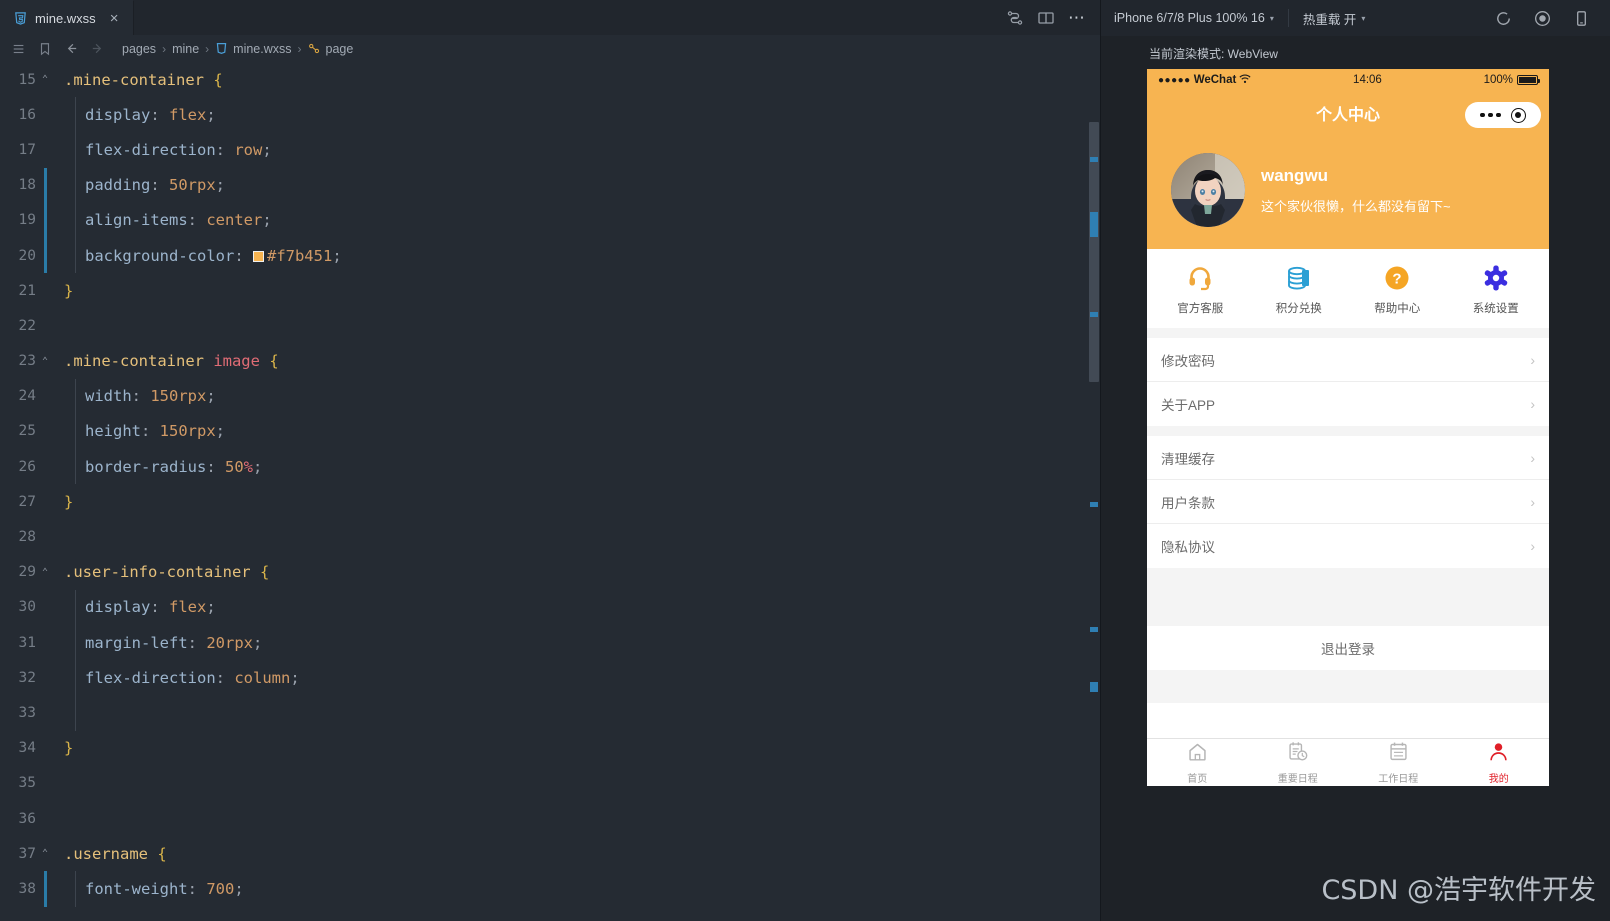 Image resolution: width=1610 pixels, height=921 pixels. Describe the element at coordinates (1015, 18) in the screenshot. I see `compile-refresh-icon` at that location.